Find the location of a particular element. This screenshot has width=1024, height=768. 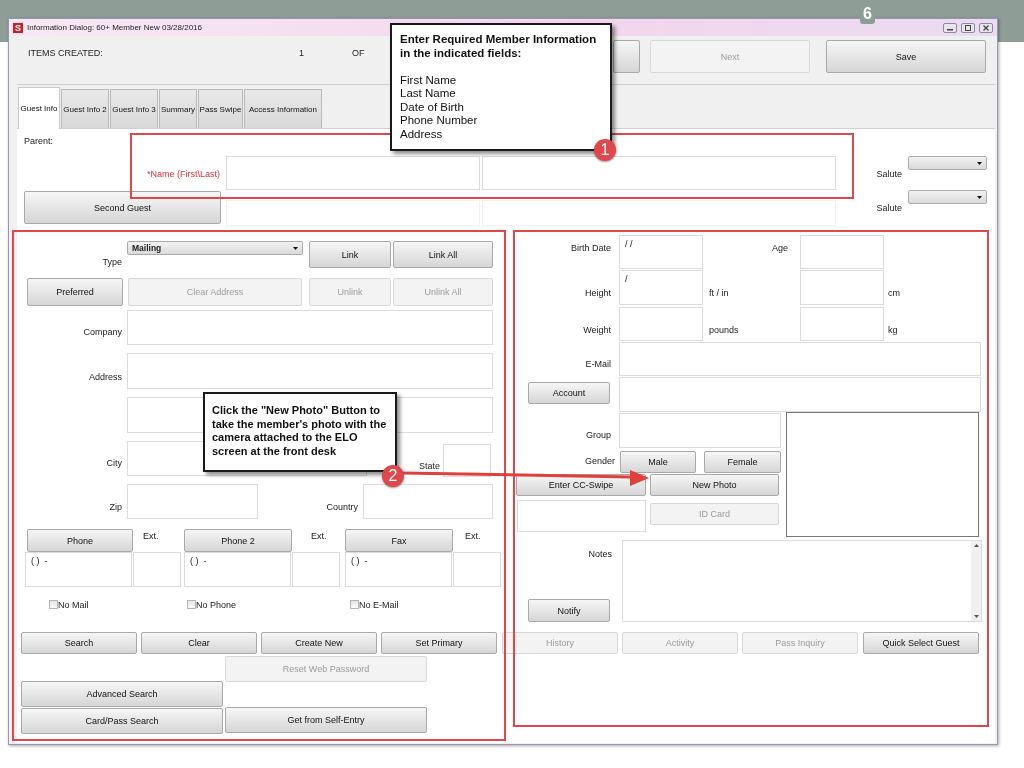

app-icon: S is located at coordinates (18, 27).